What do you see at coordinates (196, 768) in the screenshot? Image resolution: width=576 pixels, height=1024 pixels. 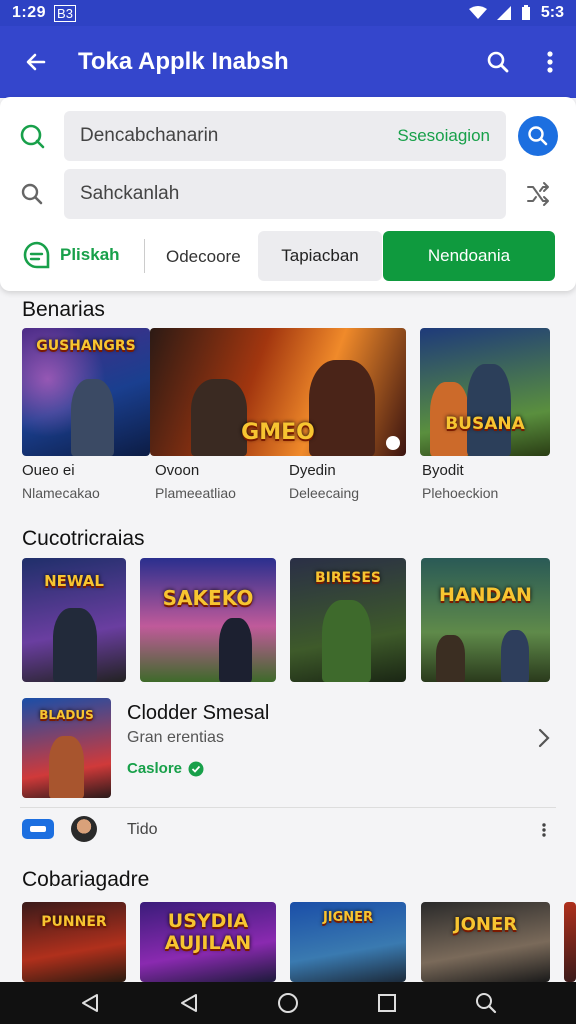 I see `verified-icon` at bounding box center [196, 768].